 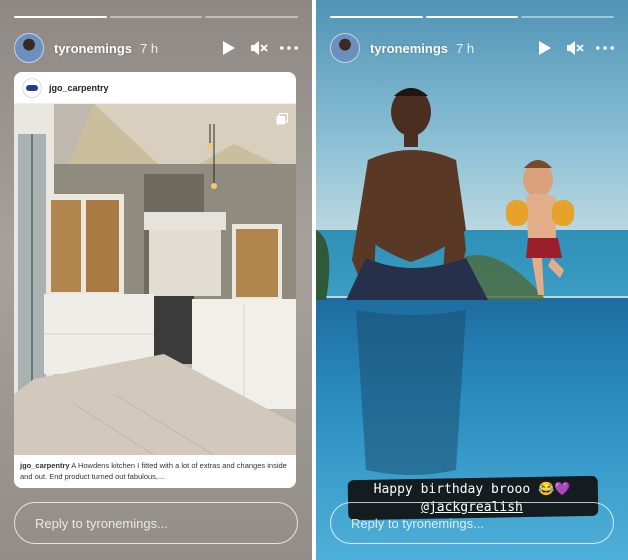 I want to click on multiple-images-icon, so click(x=282, y=118).